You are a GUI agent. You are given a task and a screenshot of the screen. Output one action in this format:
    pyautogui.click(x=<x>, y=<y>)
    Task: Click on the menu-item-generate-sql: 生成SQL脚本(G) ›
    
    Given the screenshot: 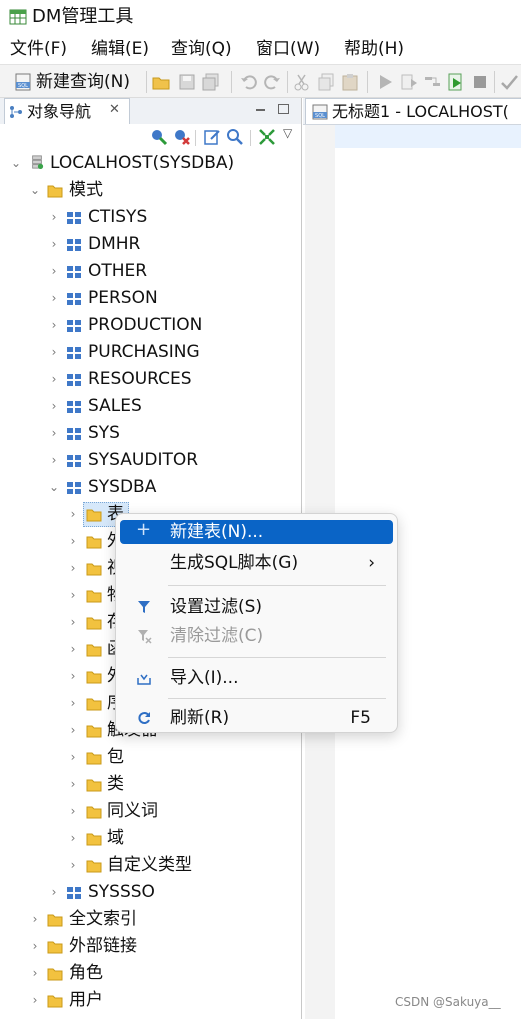 What is the action you would take?
    pyautogui.click(x=256, y=563)
    